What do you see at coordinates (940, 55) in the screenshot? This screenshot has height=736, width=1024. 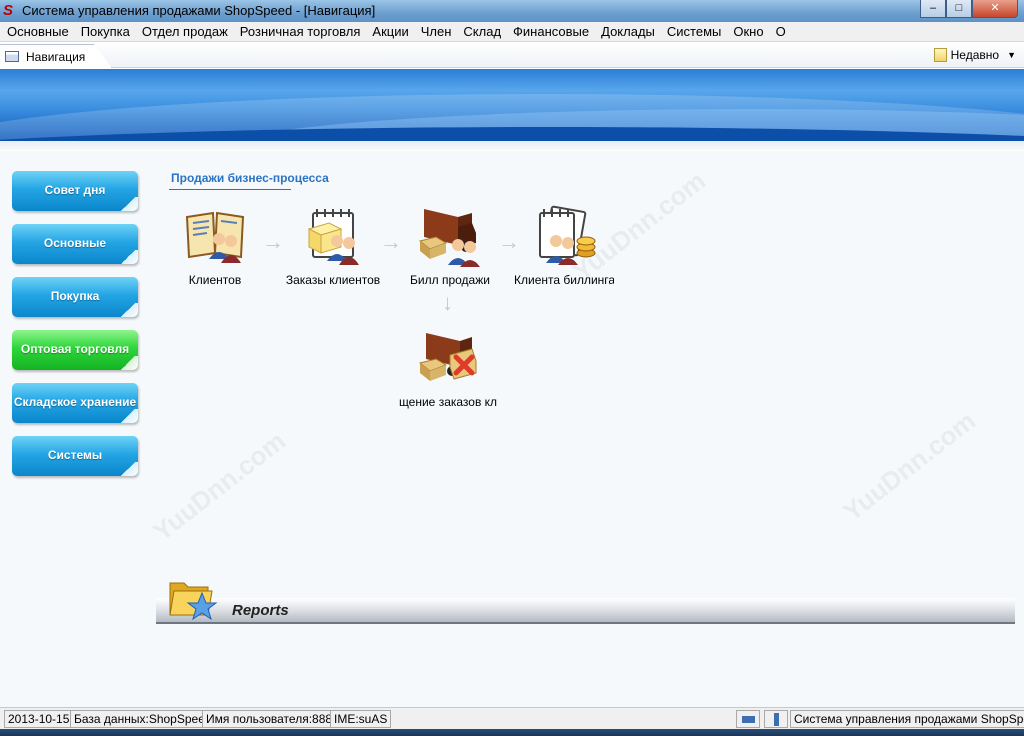 I see `recent-documents-icon` at bounding box center [940, 55].